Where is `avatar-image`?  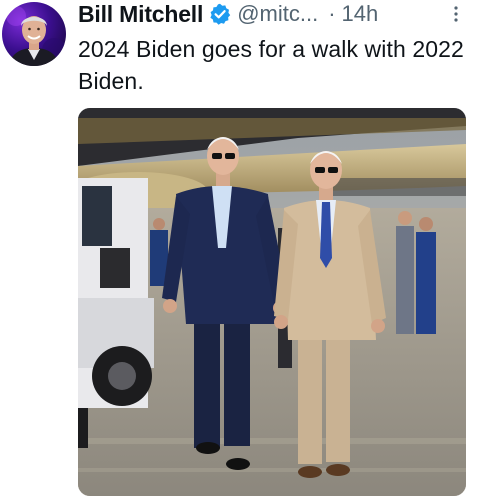 avatar-image is located at coordinates (36, 36).